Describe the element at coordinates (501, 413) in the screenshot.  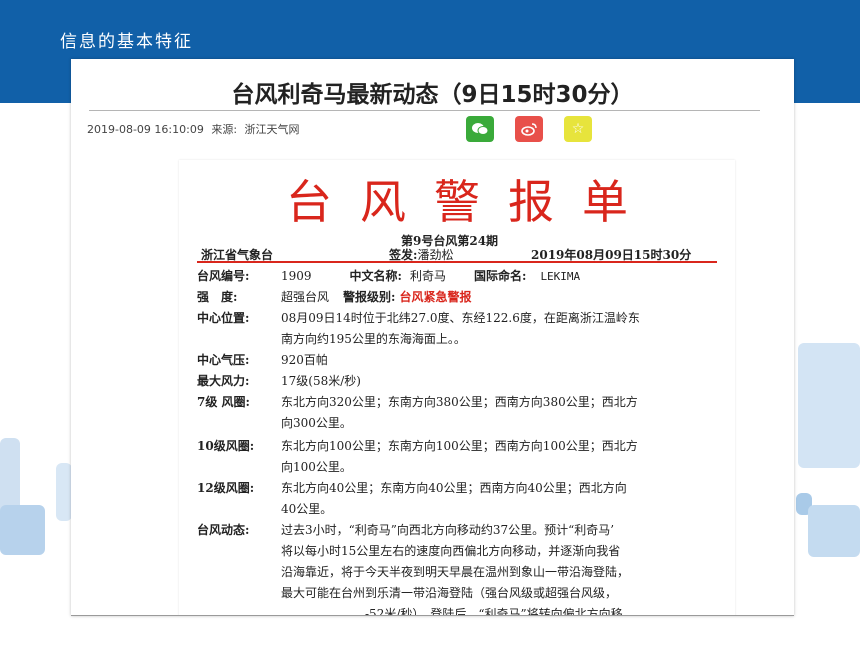
I see `field-value: 东北方向320公里；东南方向380公里；西南方向380公里；西北方 向300公里。` at that location.